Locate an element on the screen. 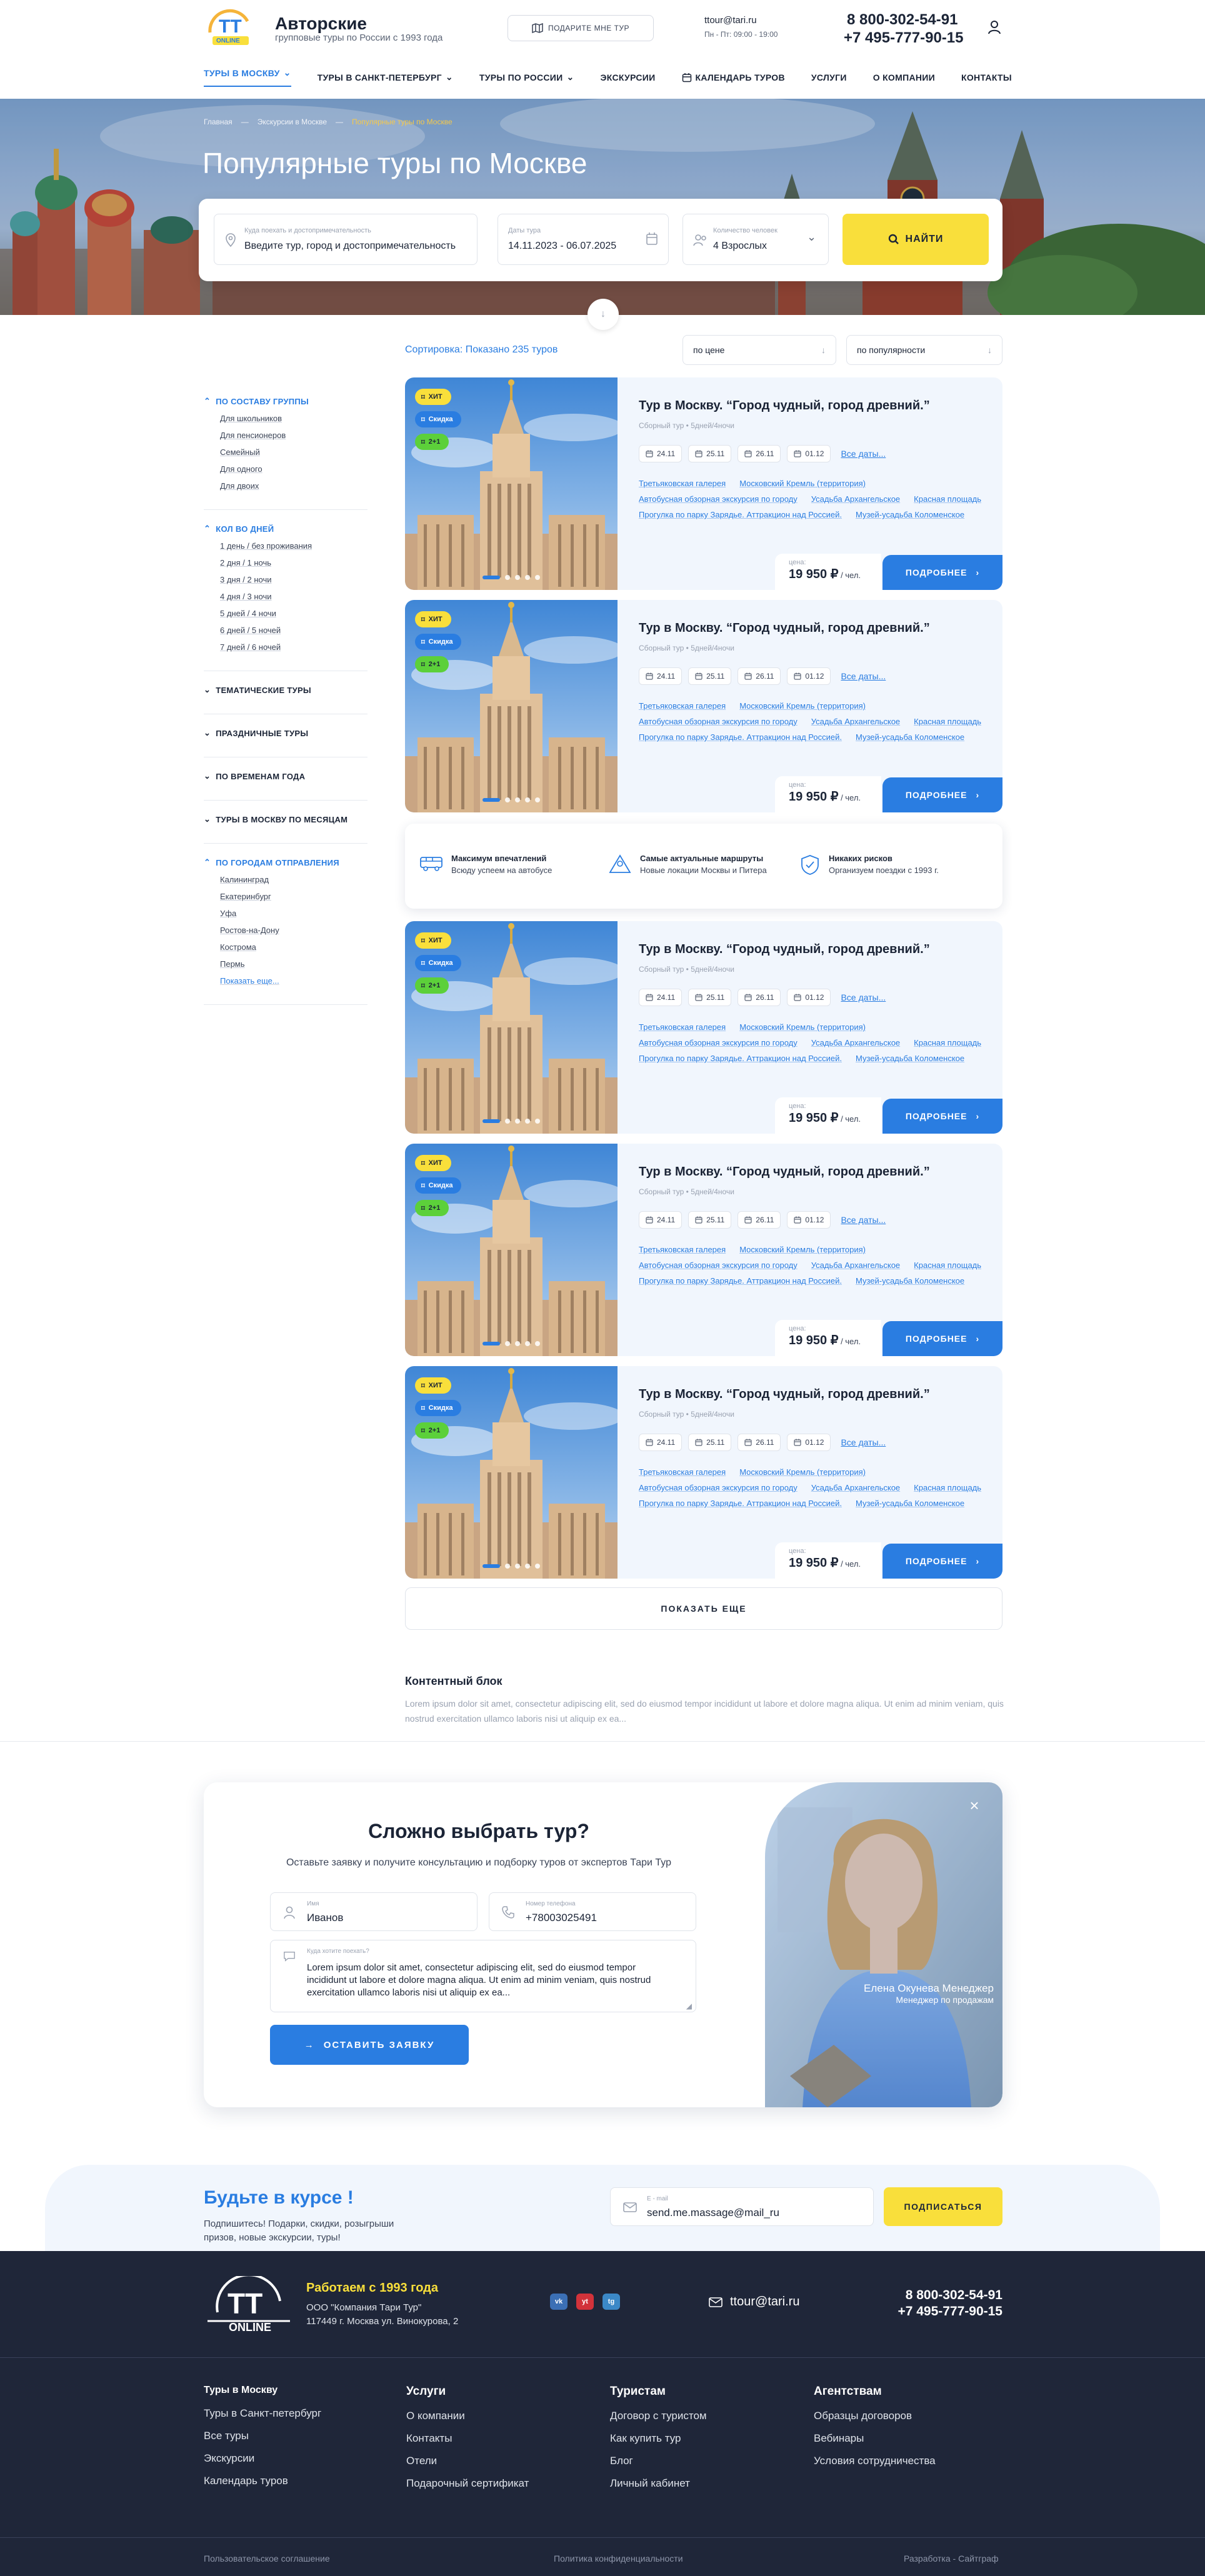 Image resolution: width=1205 pixels, height=2576 pixels. subscribe-button: ПОДПИСАТЬСЯ is located at coordinates (943, 2206).